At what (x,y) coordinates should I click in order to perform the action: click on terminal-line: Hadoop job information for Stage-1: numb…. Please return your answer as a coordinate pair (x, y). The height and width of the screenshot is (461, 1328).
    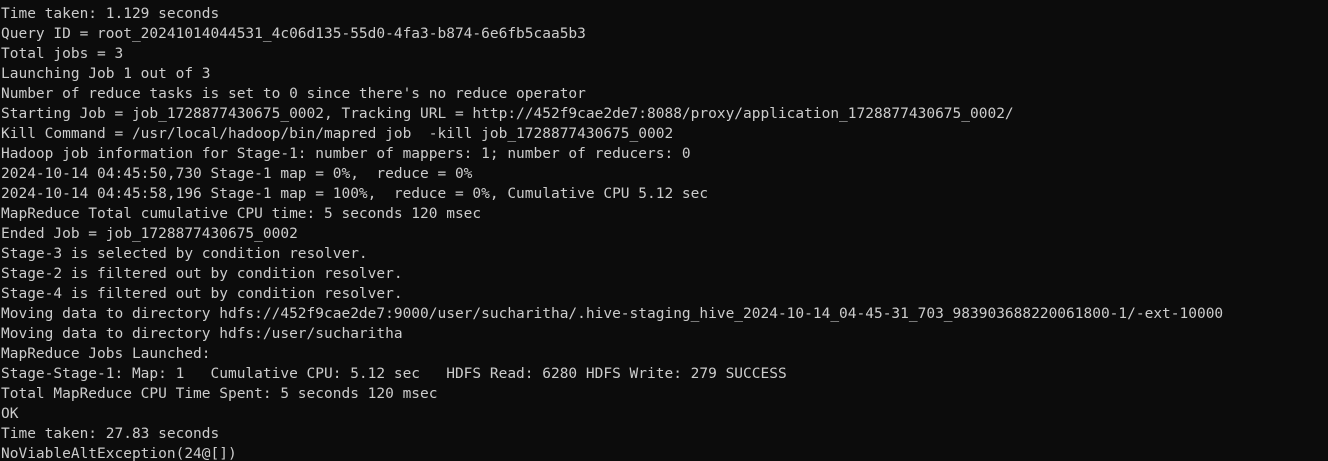
    Looking at the image, I should click on (346, 154).